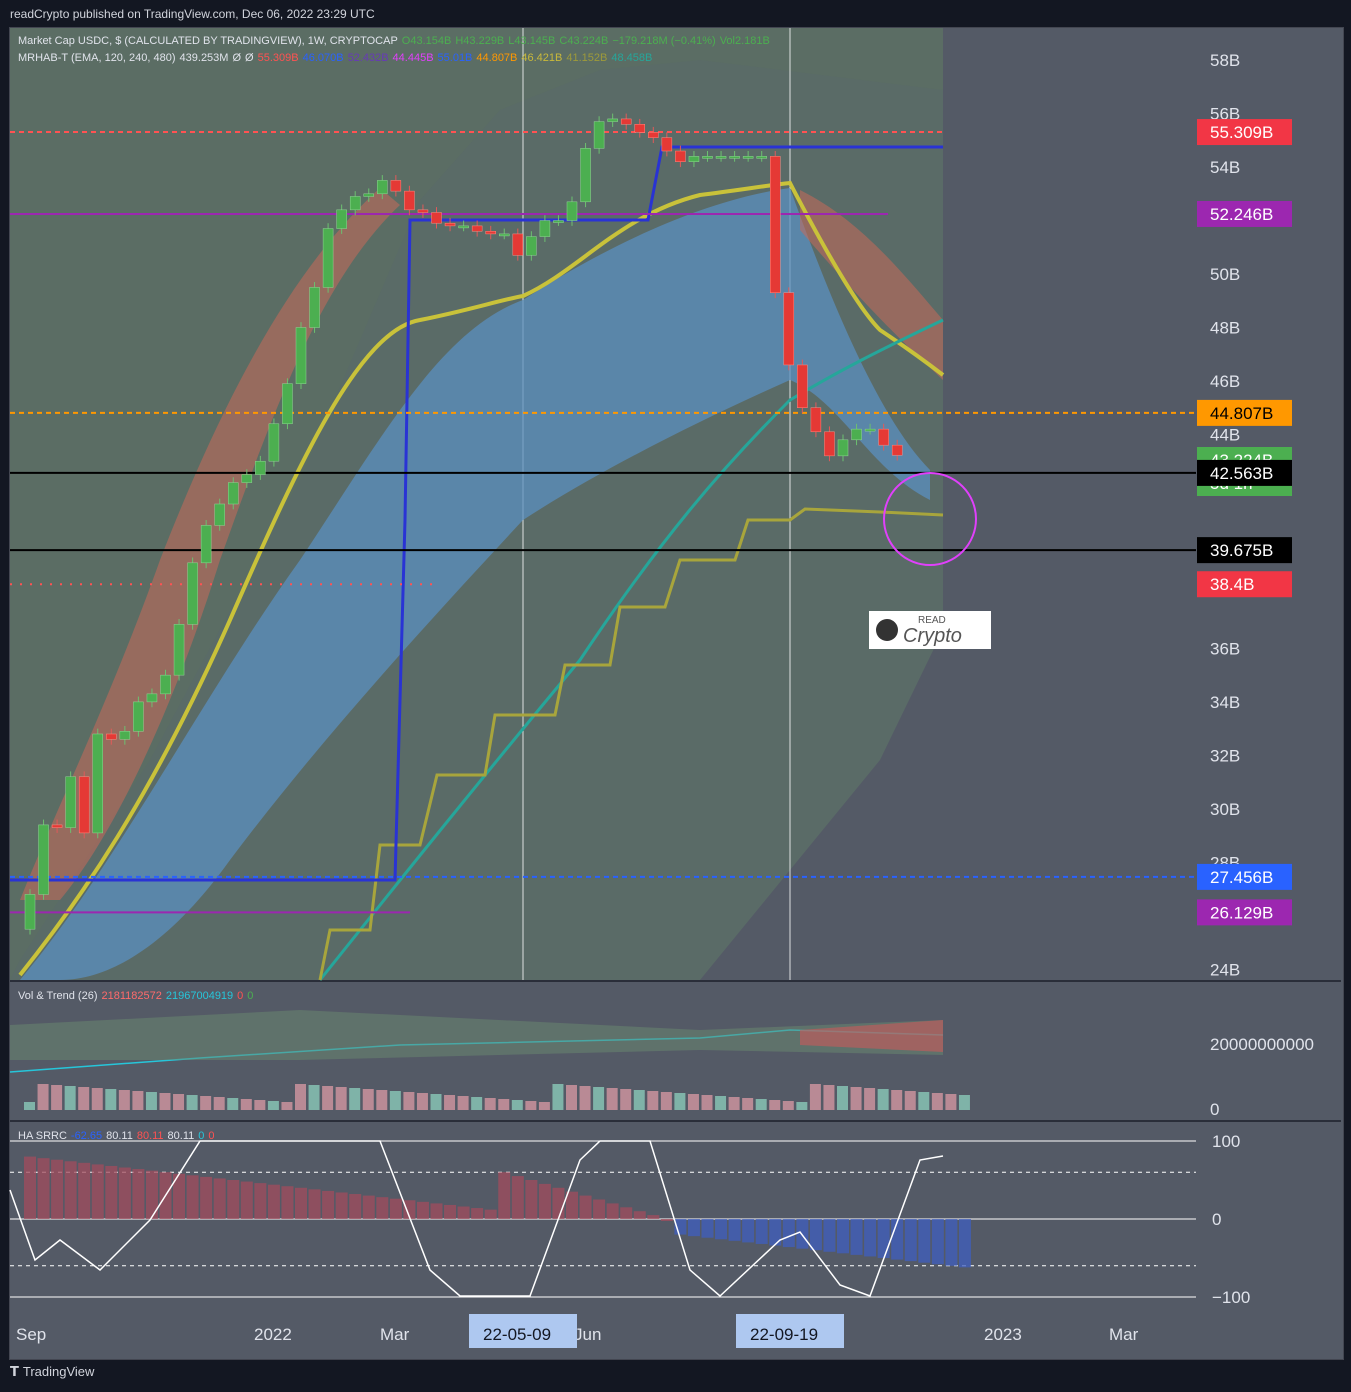  Describe the element at coordinates (1225, 755) in the screenshot. I see `y-tick-9: 32B` at that location.